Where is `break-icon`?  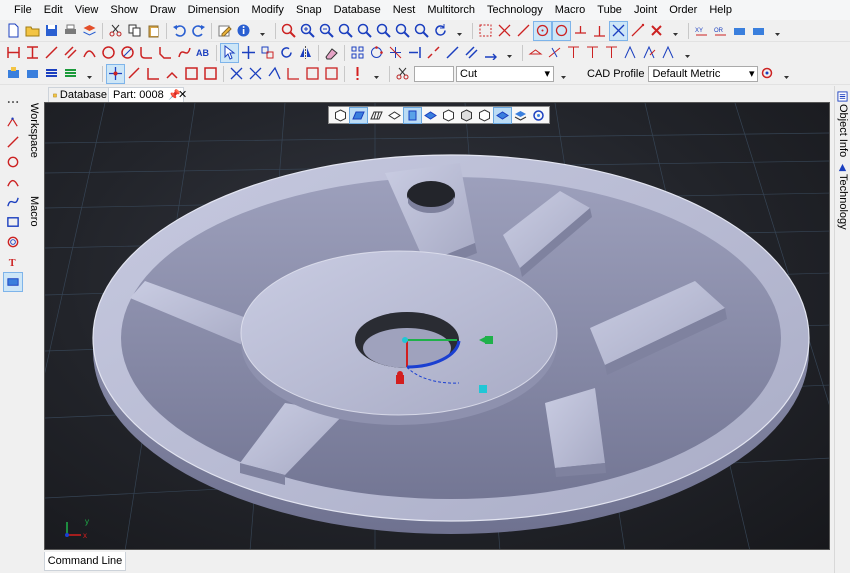 break-icon is located at coordinates (433, 53).